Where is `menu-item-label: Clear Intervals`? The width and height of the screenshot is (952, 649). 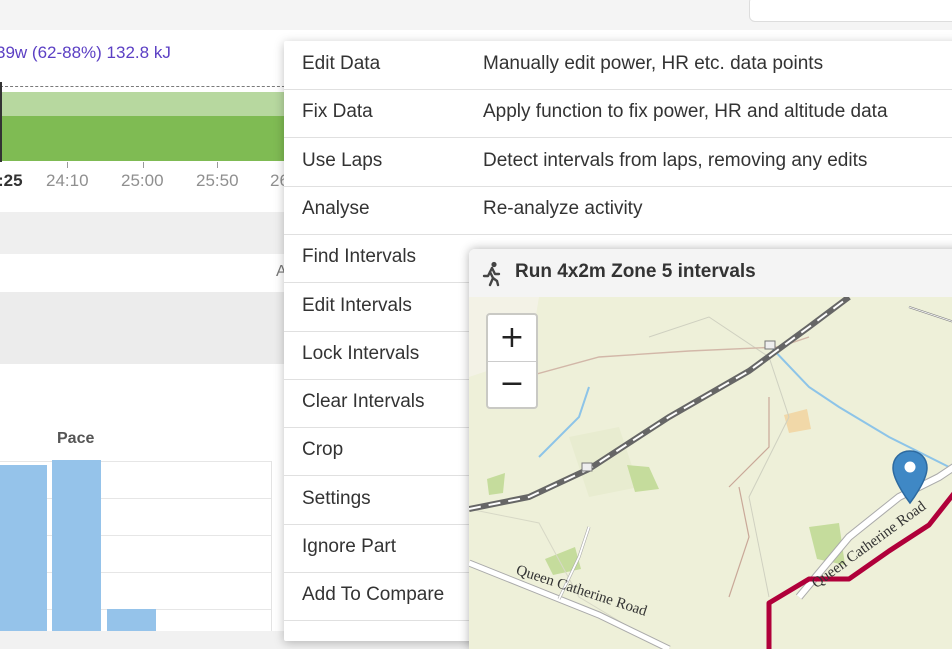 menu-item-label: Clear Intervals is located at coordinates (363, 402).